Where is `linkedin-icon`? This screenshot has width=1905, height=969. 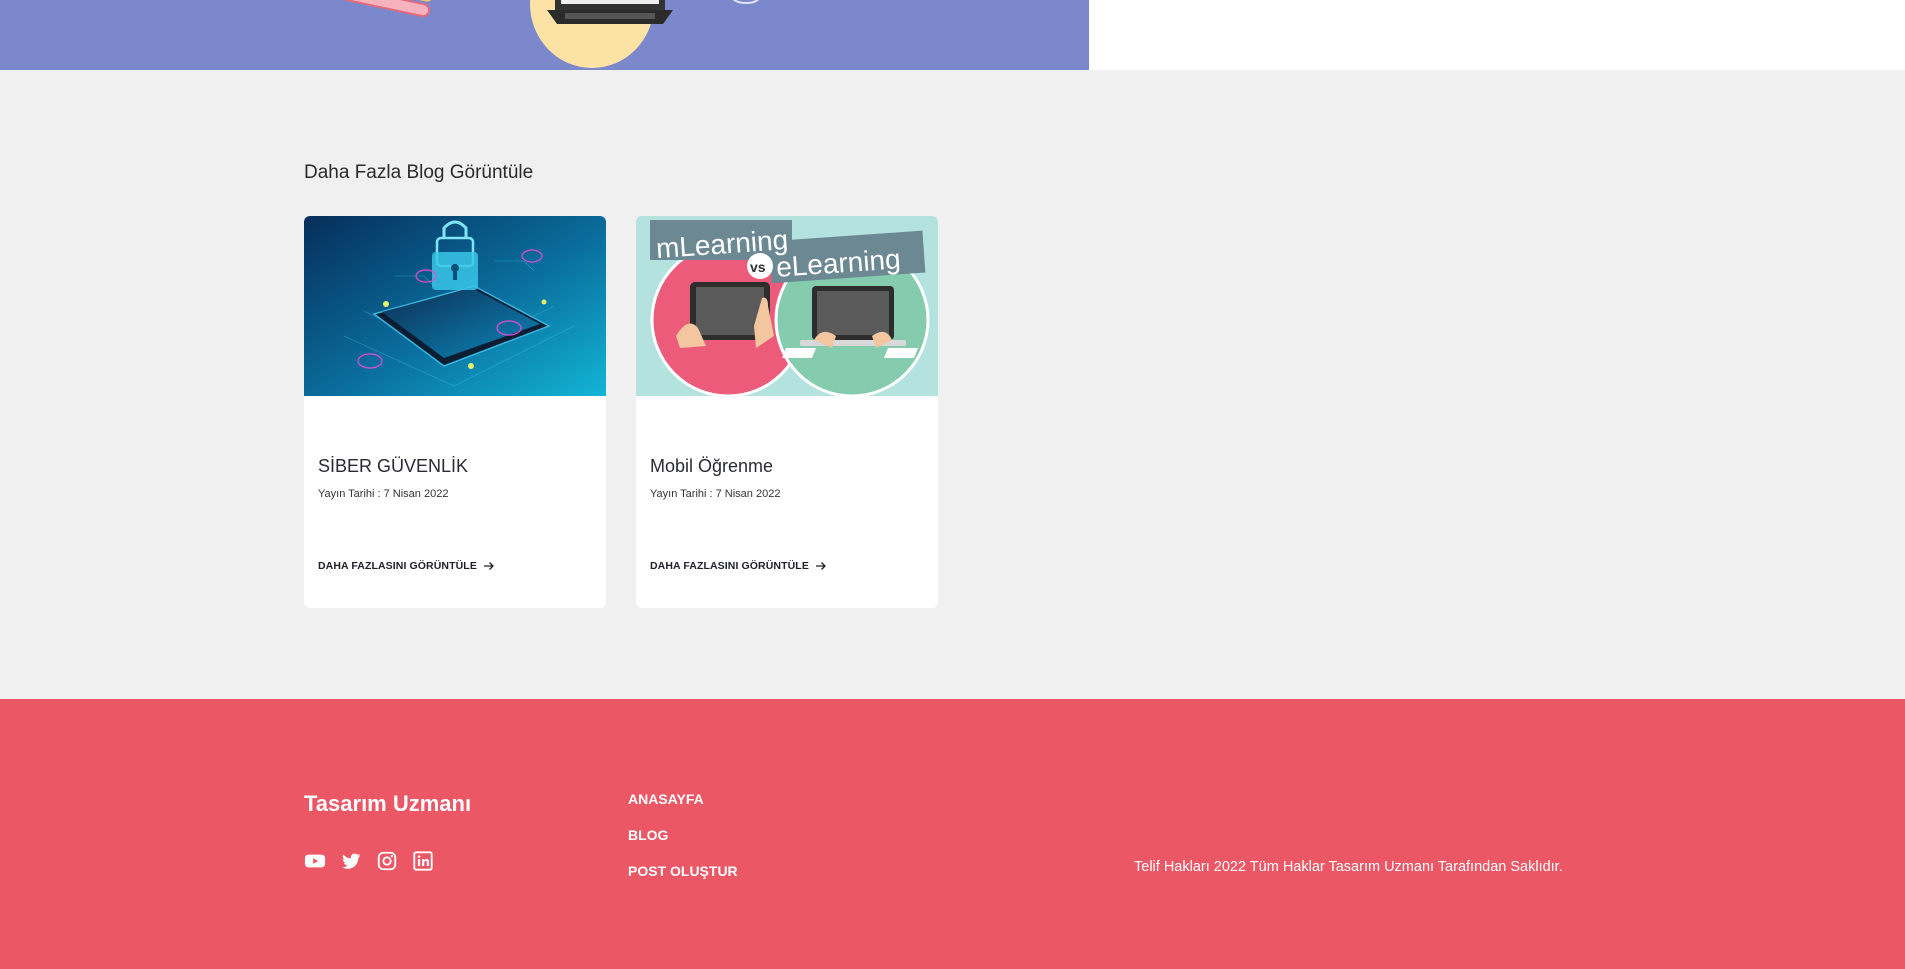
linkedin-icon is located at coordinates (423, 861).